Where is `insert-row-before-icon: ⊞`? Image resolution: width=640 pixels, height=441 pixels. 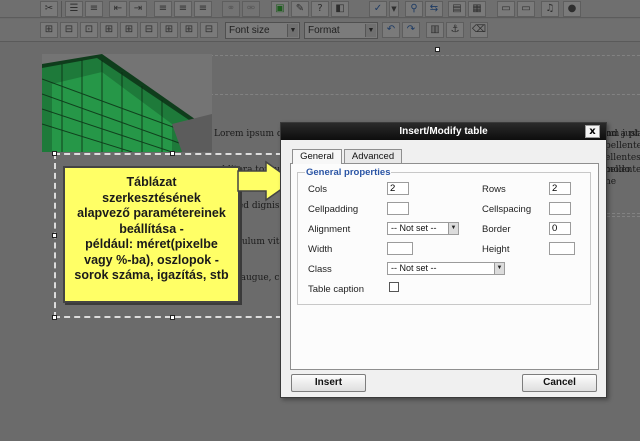 insert-row-before-icon: ⊞ is located at coordinates (109, 30).